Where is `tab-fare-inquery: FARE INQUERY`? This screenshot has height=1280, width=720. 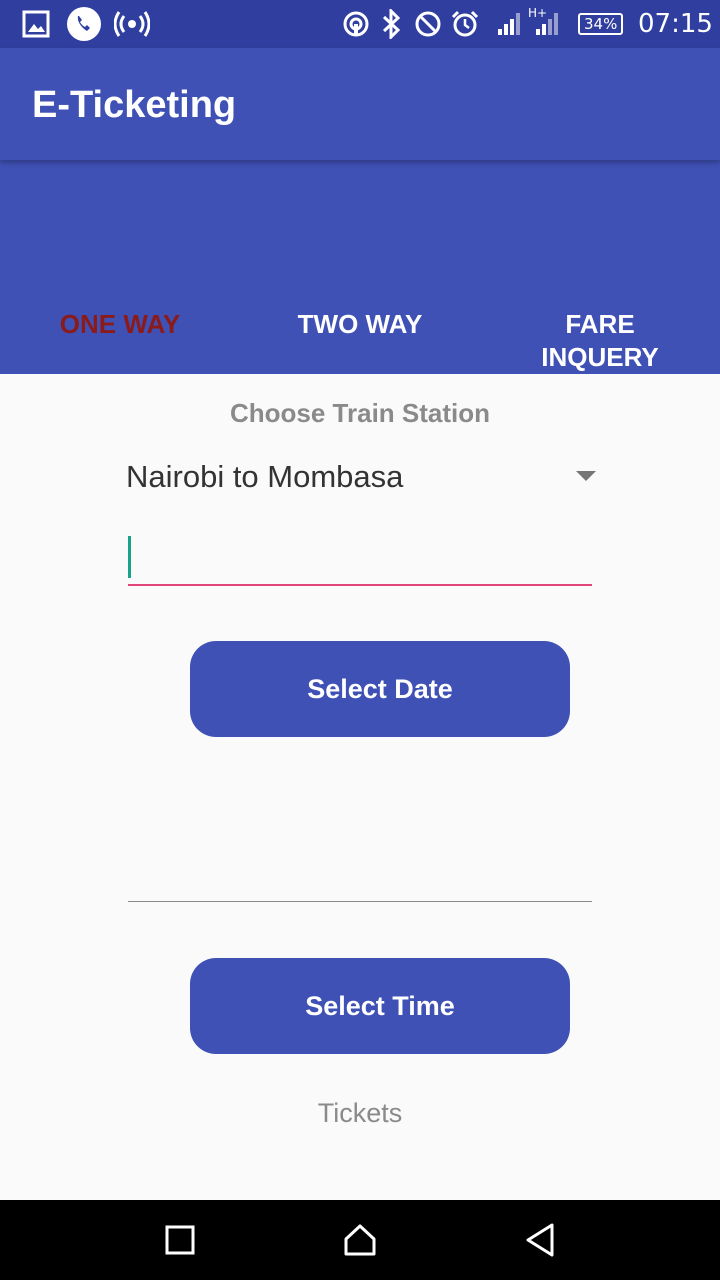
tab-fare-inquery: FARE INQUERY is located at coordinates (600, 341).